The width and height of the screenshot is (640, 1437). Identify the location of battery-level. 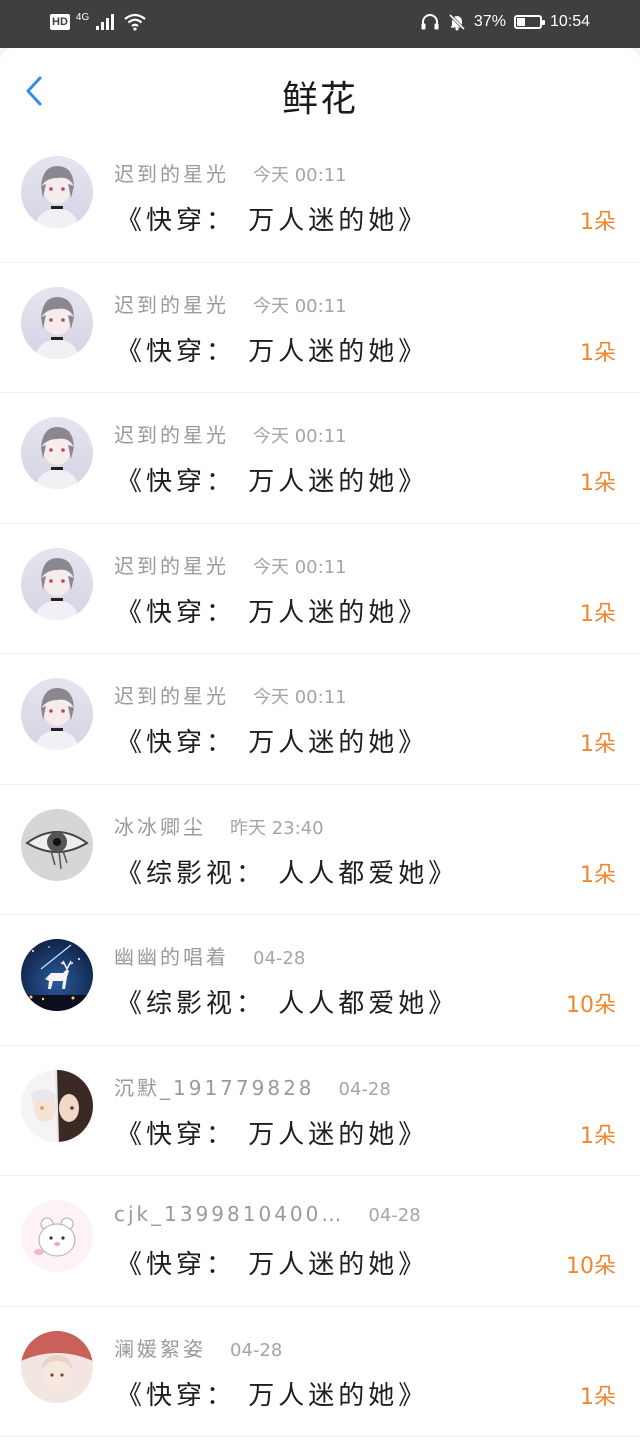
(521, 22).